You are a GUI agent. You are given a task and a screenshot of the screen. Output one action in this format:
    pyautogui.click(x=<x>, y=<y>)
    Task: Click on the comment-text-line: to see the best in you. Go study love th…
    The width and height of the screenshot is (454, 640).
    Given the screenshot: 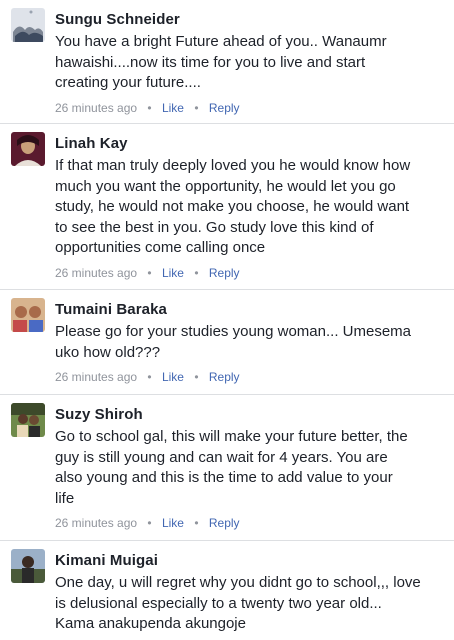 What is the action you would take?
    pyautogui.click(x=214, y=227)
    